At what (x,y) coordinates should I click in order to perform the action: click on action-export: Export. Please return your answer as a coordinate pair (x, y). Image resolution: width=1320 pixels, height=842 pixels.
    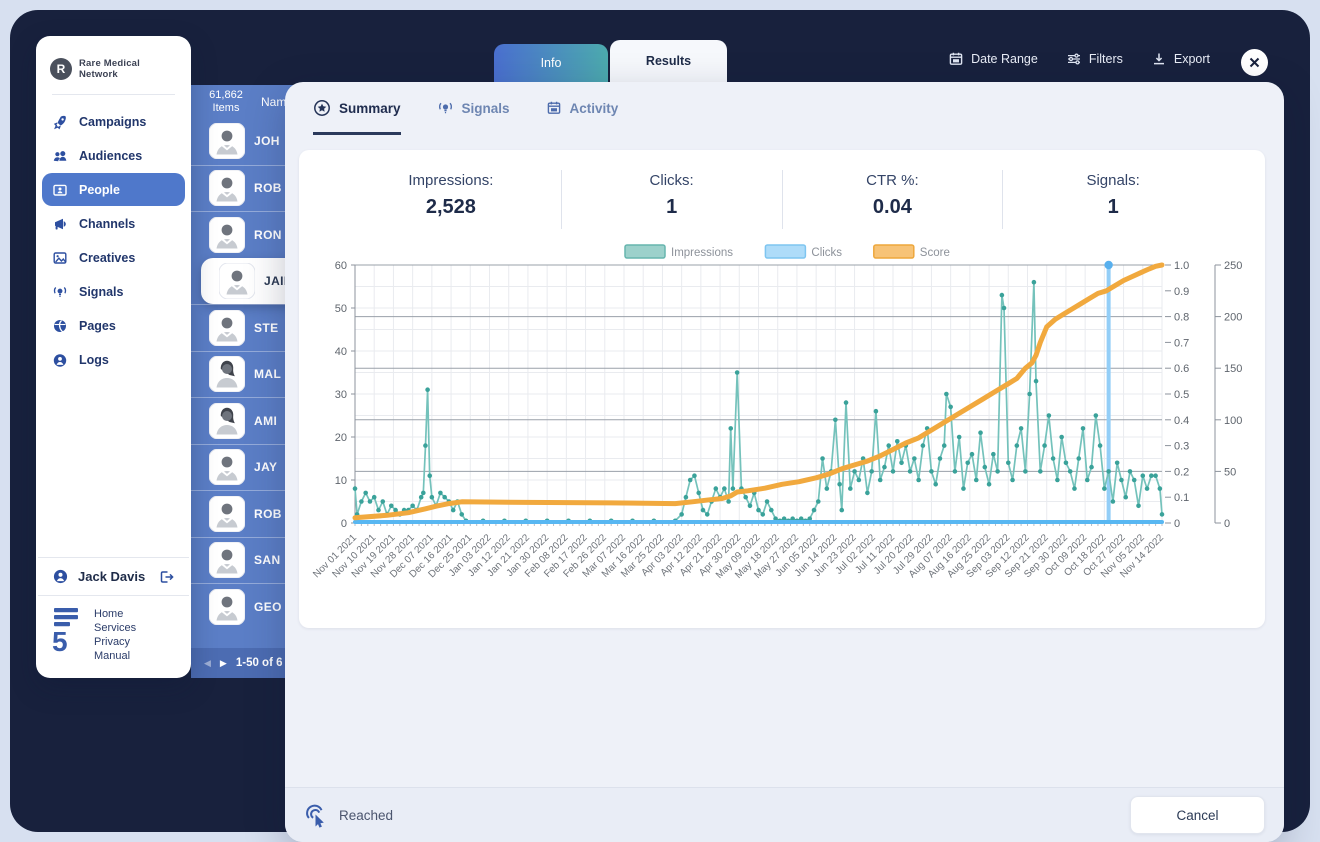
    Looking at the image, I should click on (1180, 59).